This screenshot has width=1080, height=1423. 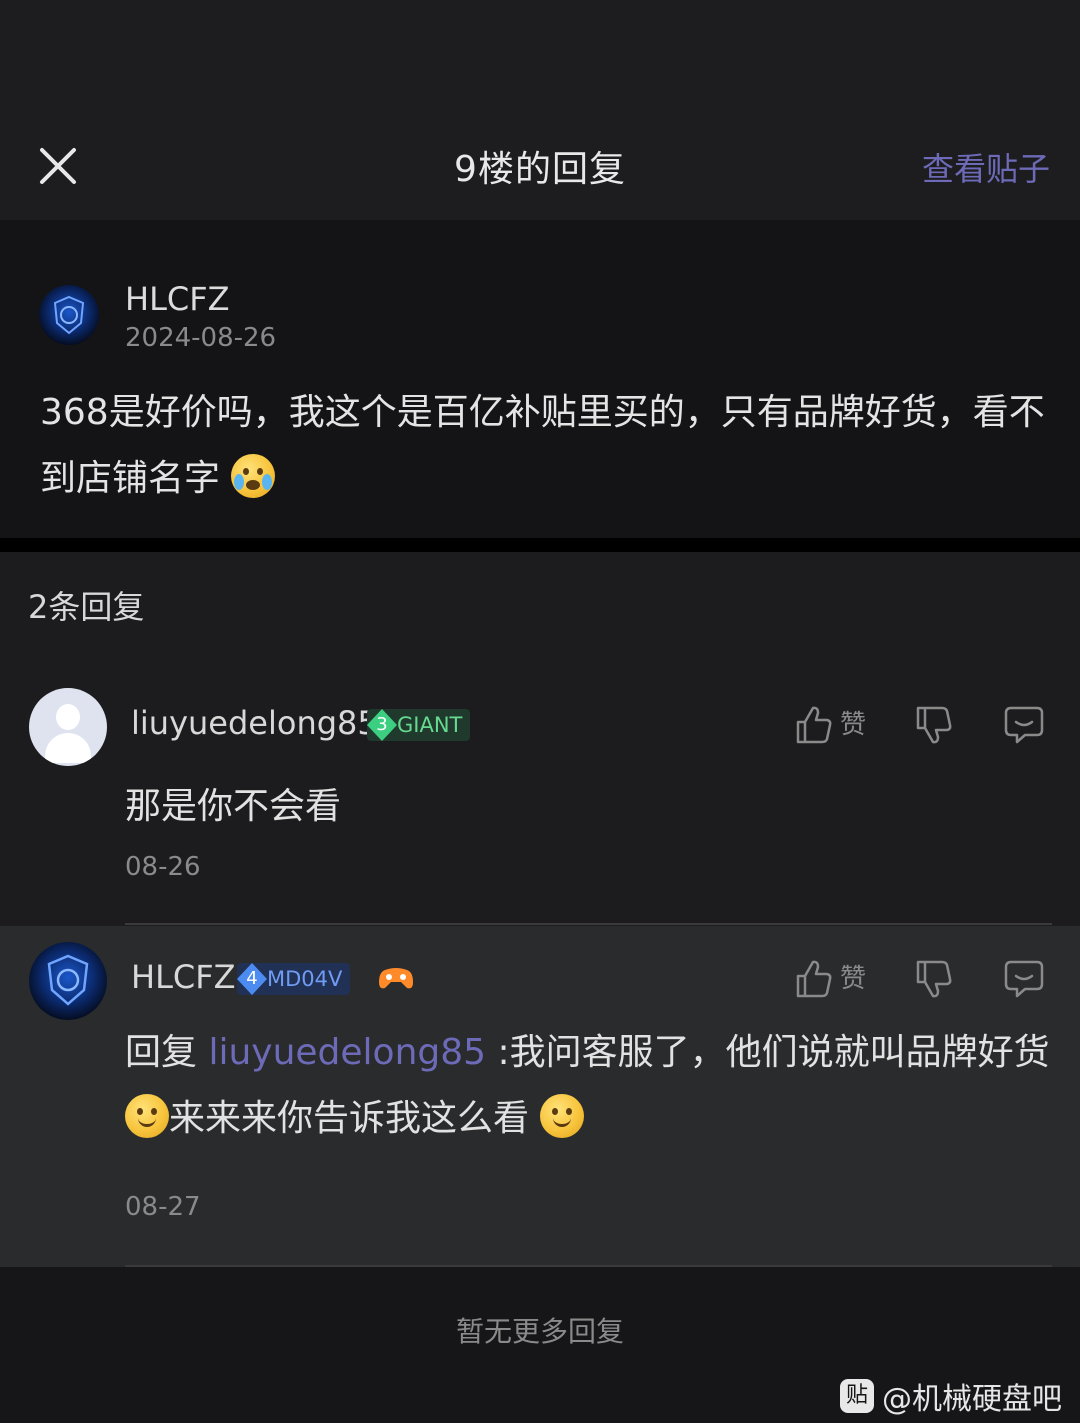 What do you see at coordinates (253, 476) in the screenshot?
I see `crying-face-icon` at bounding box center [253, 476].